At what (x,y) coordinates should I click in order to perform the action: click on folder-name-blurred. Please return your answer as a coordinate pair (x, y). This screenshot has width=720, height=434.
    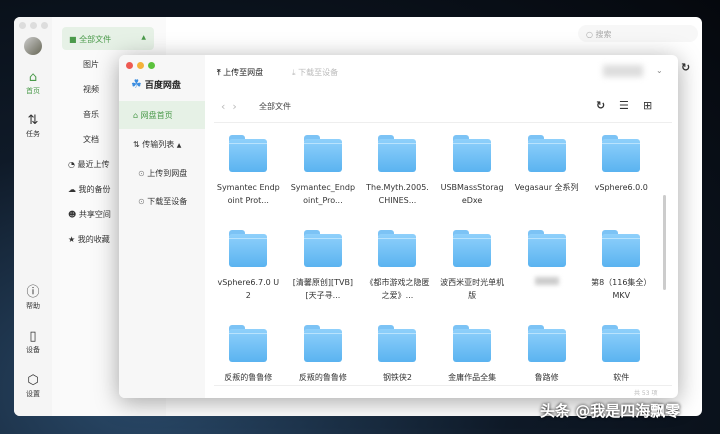
    Looking at the image, I should click on (546, 282).